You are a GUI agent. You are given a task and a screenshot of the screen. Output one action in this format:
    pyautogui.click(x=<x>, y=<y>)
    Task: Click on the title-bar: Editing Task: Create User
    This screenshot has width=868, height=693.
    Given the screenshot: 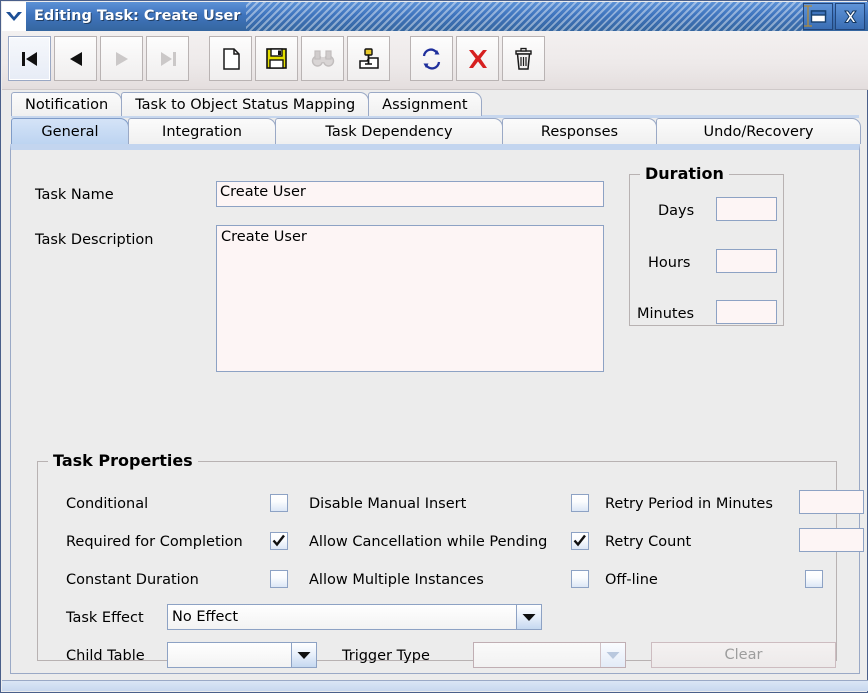 What is the action you would take?
    pyautogui.click(x=435, y=16)
    